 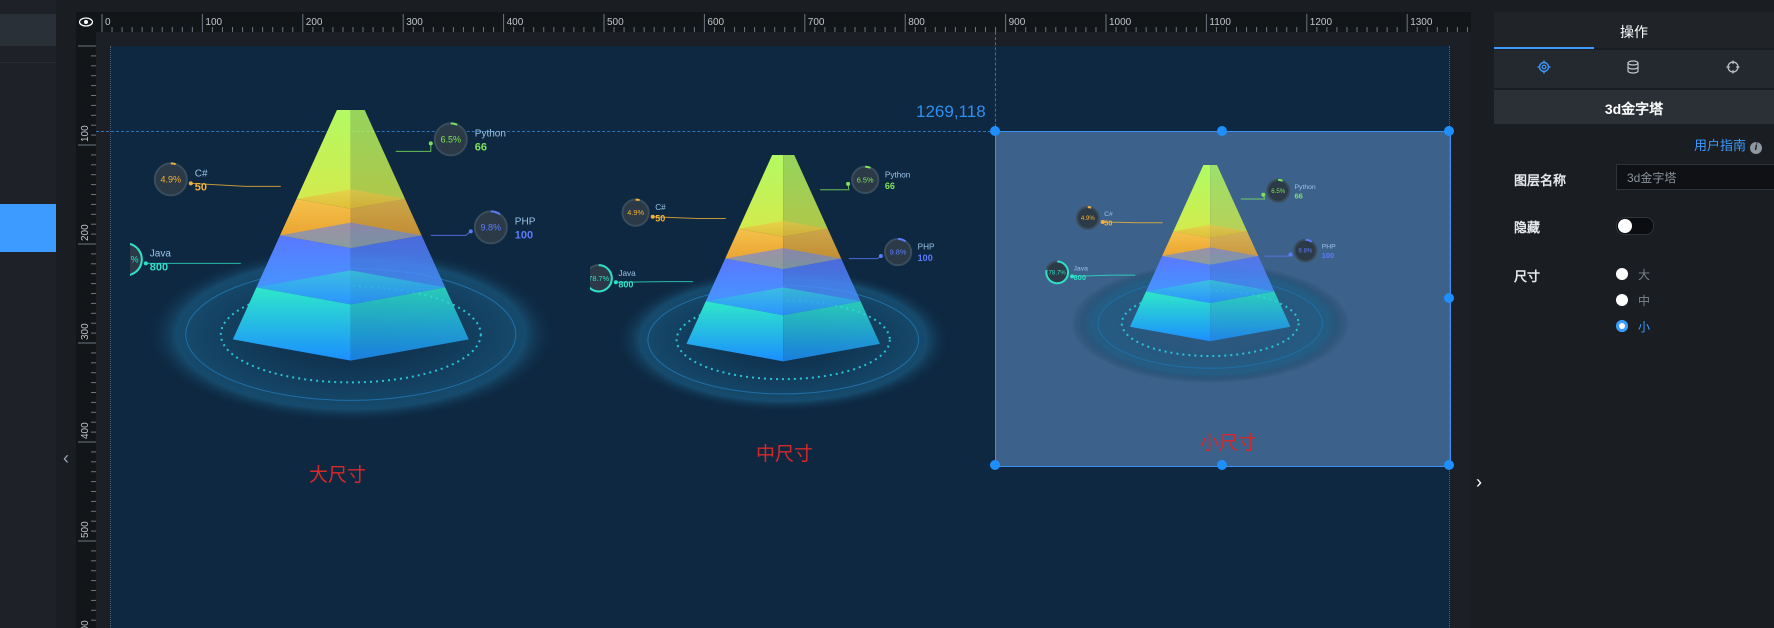 I want to click on ruler-tick-label: 700, so click(x=816, y=22).